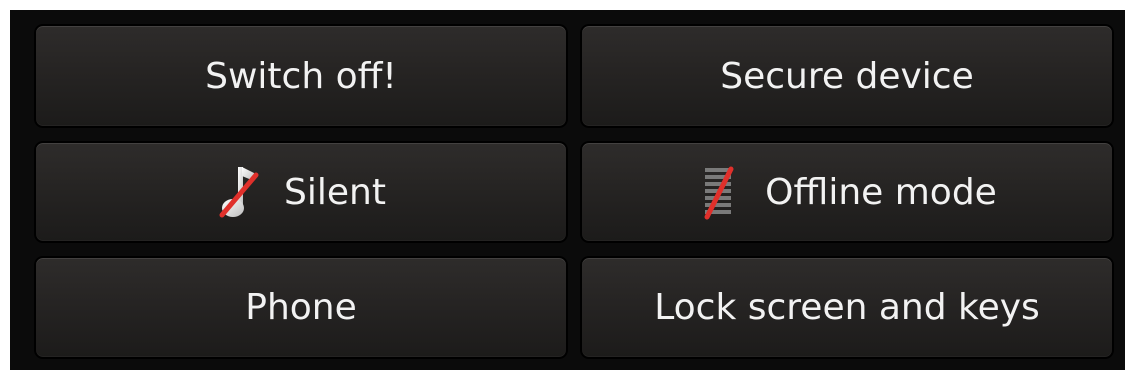  I want to click on silent-button: Silent, so click(301, 192).